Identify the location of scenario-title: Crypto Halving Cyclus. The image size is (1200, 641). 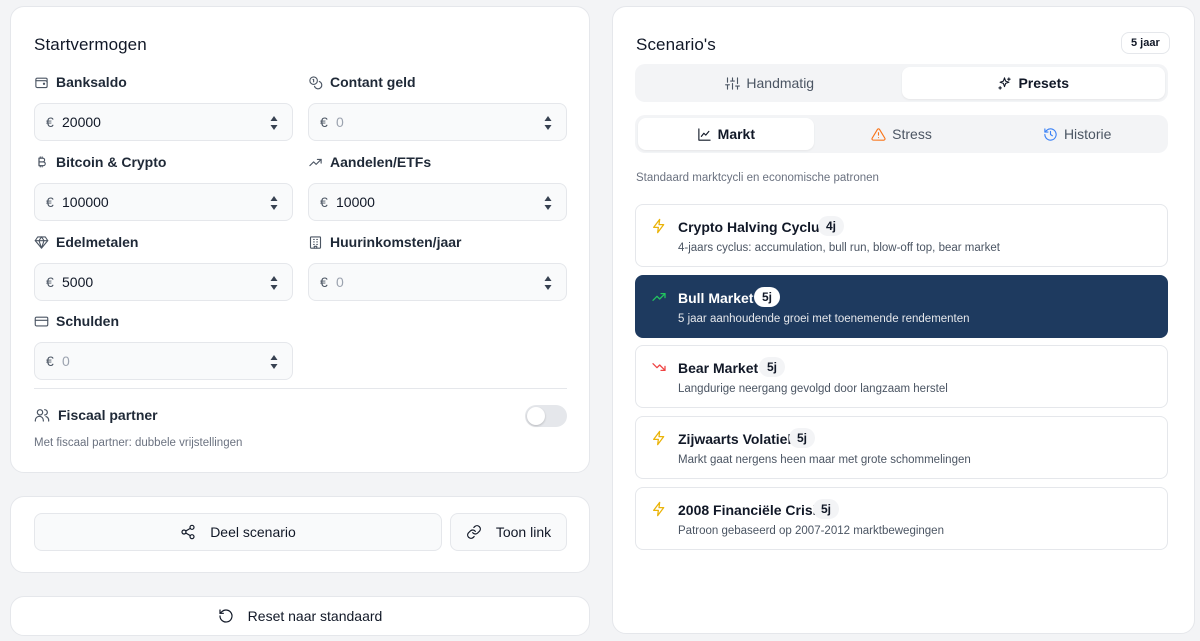
(753, 227).